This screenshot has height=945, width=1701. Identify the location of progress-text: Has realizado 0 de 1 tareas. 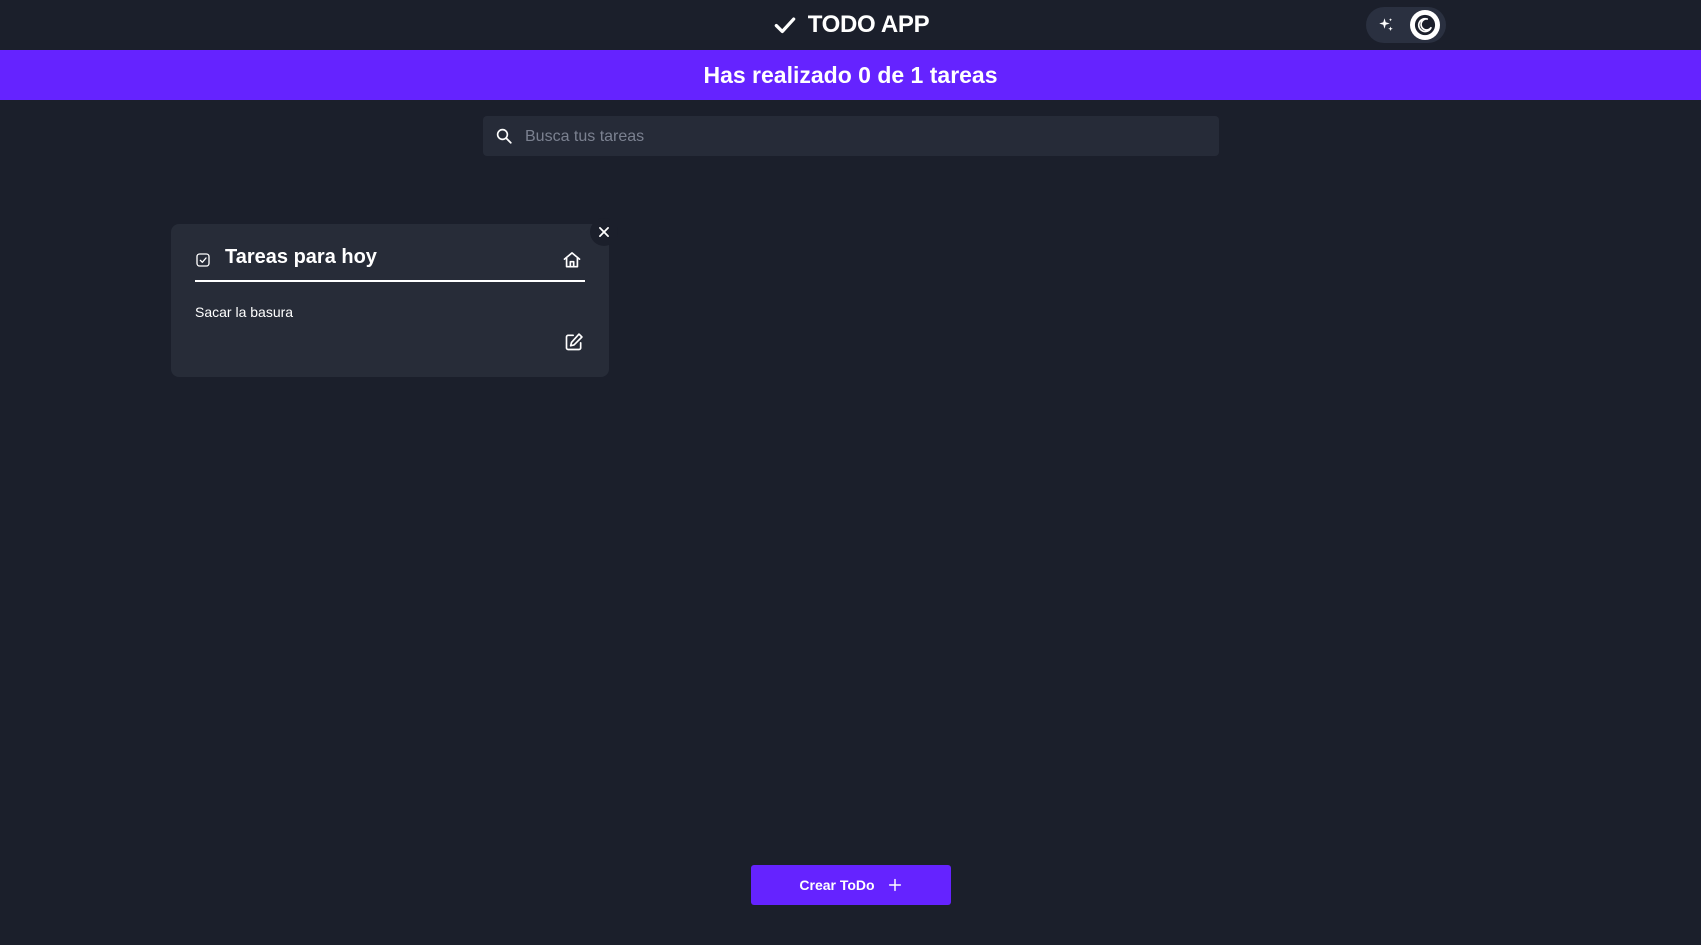
(850, 74).